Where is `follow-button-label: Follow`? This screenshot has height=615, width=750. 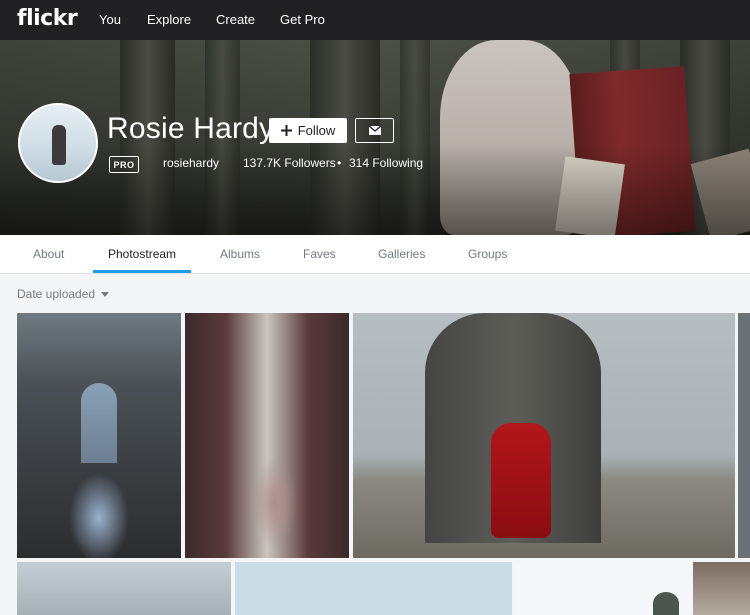
follow-button-label: Follow is located at coordinates (316, 130).